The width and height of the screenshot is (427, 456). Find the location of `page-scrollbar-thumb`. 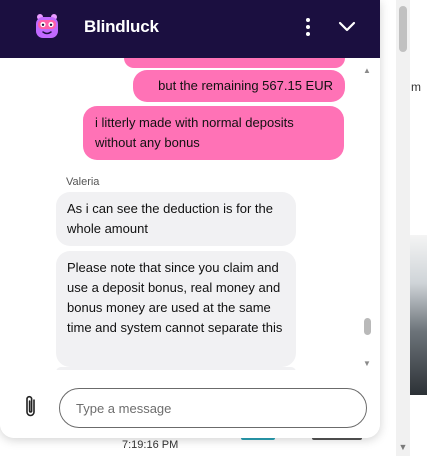

page-scrollbar-thumb is located at coordinates (403, 29).